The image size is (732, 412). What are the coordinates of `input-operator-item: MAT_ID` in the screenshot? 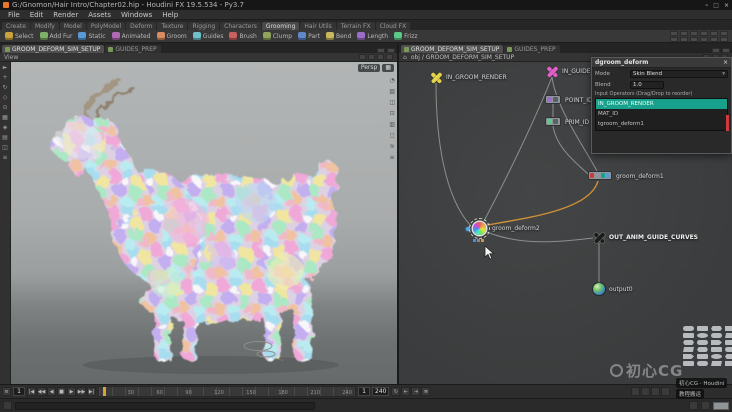 It's located at (661, 114).